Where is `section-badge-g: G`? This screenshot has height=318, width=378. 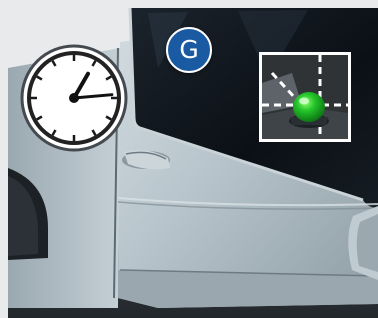 section-badge-g: G is located at coordinates (189, 50).